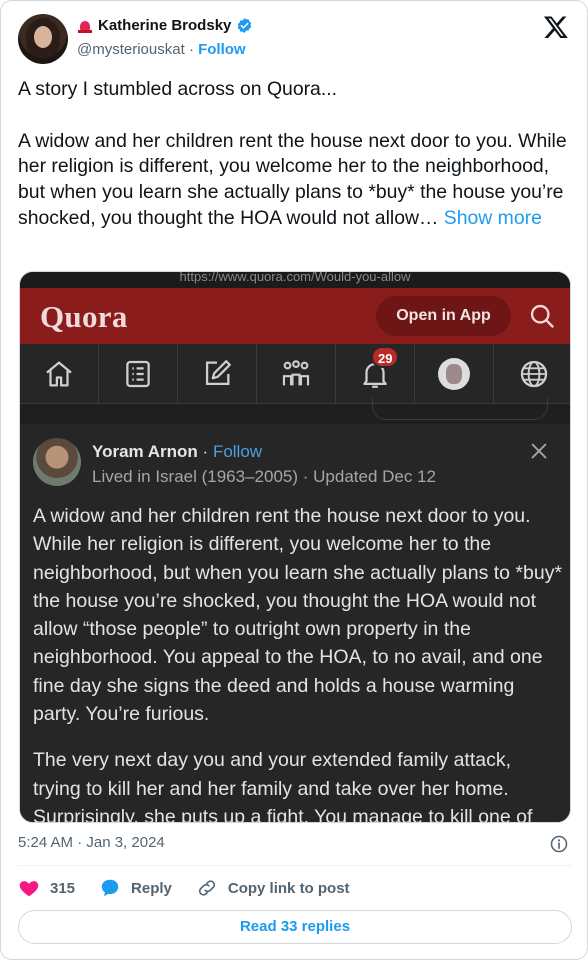  I want to click on show-more-link: Show more, so click(493, 218).